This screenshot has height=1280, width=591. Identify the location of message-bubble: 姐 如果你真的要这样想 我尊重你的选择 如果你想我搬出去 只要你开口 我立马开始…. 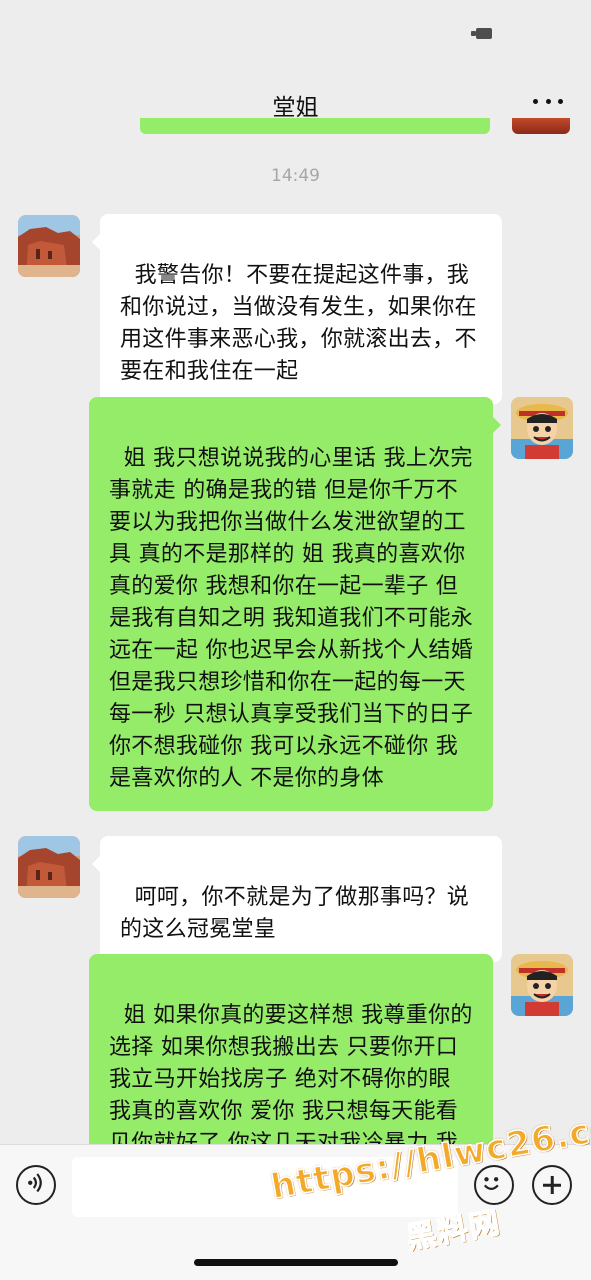
(291, 1059).